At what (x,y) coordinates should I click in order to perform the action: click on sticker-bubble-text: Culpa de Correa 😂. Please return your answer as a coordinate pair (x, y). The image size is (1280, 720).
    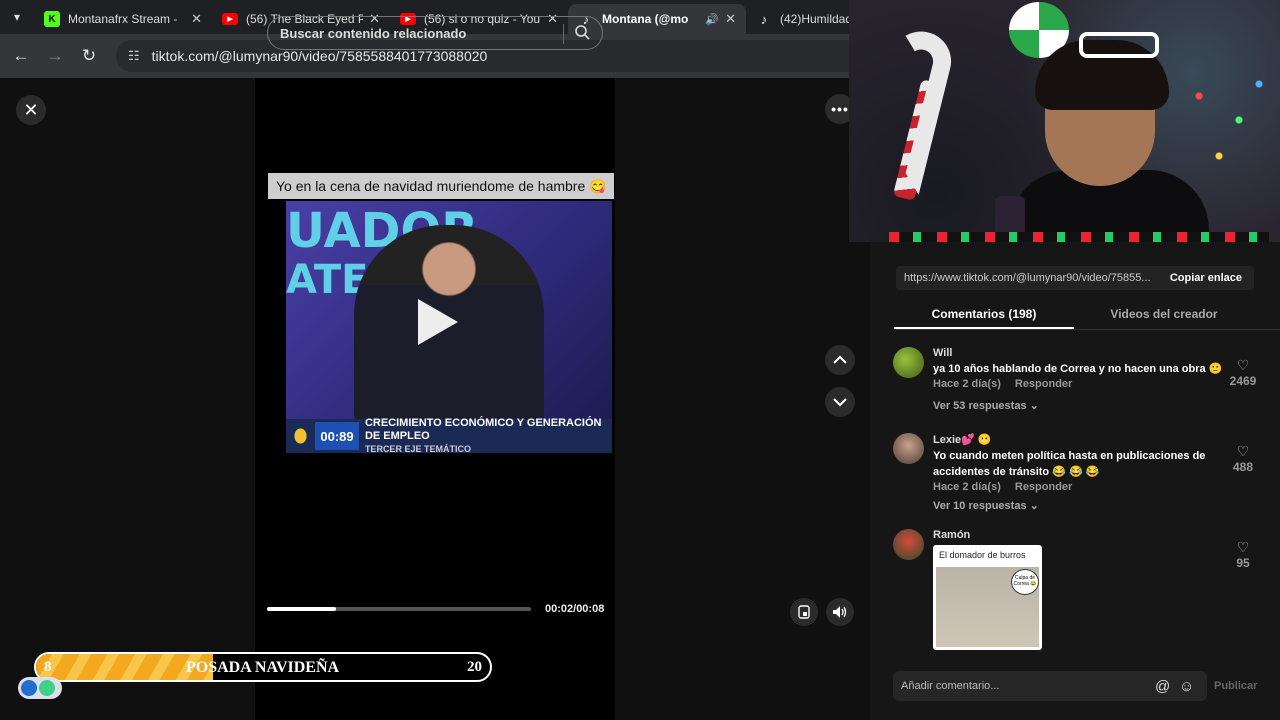
    Looking at the image, I should click on (1025, 582).